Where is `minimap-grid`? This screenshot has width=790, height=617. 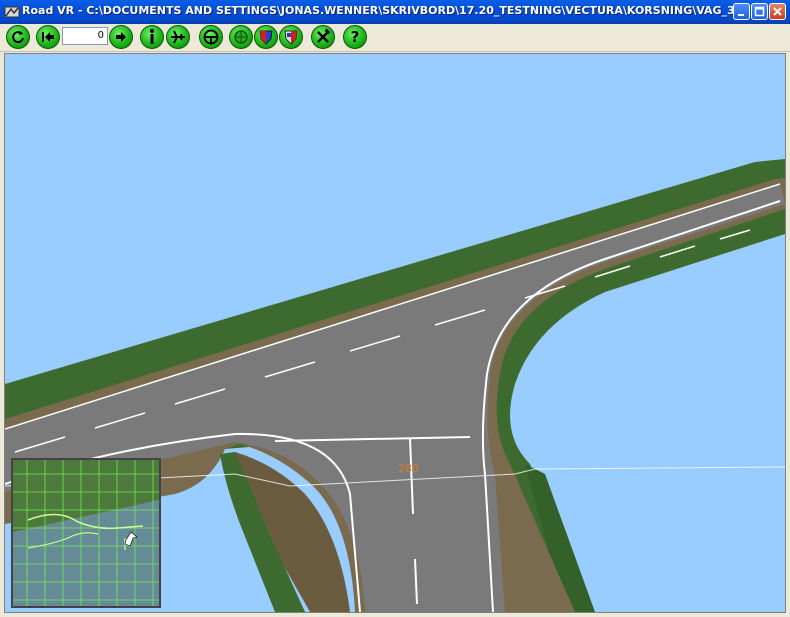 minimap-grid is located at coordinates (86, 533).